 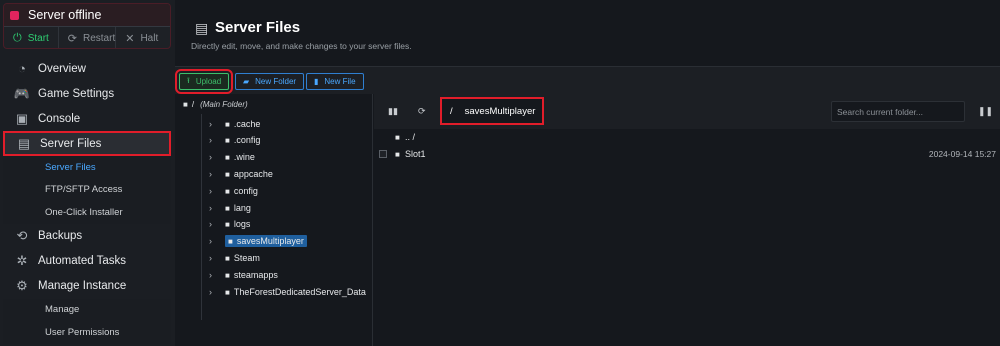 What do you see at coordinates (22, 260) in the screenshot?
I see `tasks-icon: ✲` at bounding box center [22, 260].